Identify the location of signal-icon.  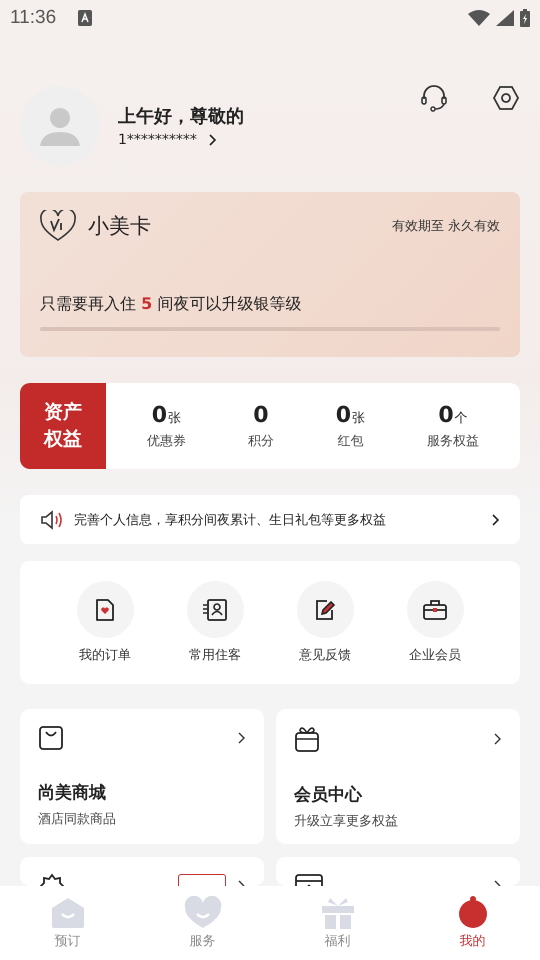
(505, 18).